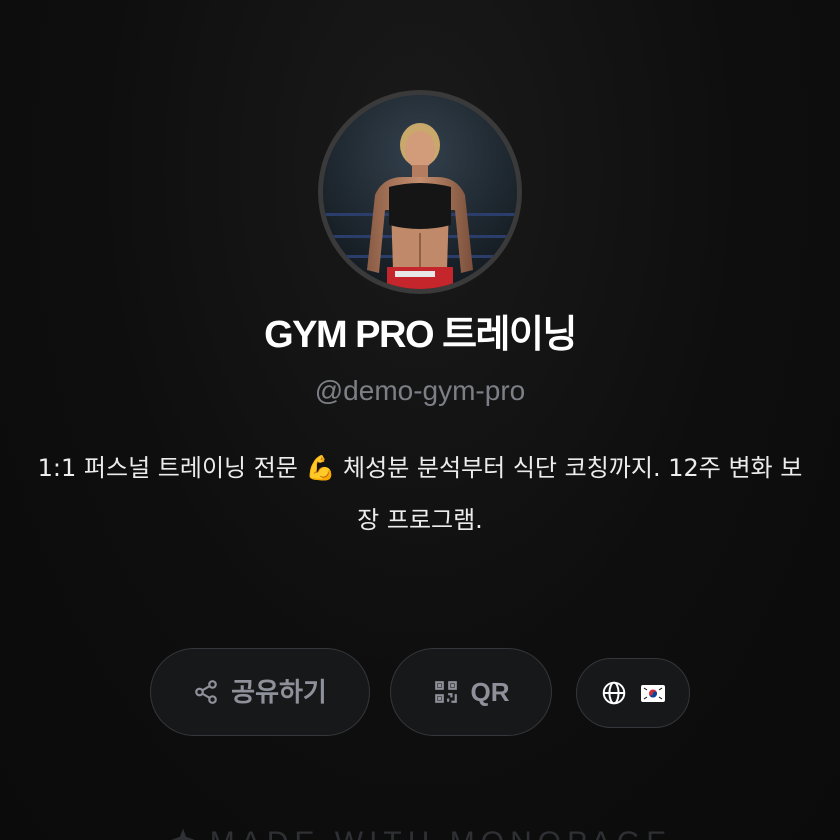 This screenshot has width=840, height=840. What do you see at coordinates (420, 335) in the screenshot?
I see `profile-name: GYM PRO 트레이닝` at bounding box center [420, 335].